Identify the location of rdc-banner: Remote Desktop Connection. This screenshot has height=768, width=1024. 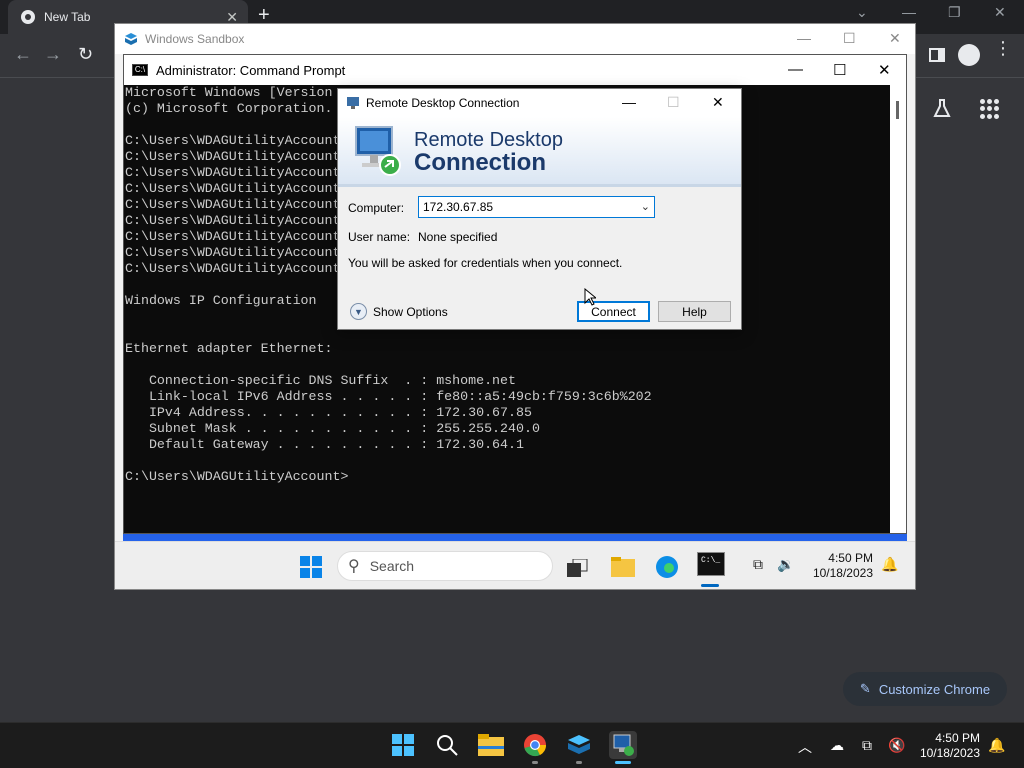
(539, 152).